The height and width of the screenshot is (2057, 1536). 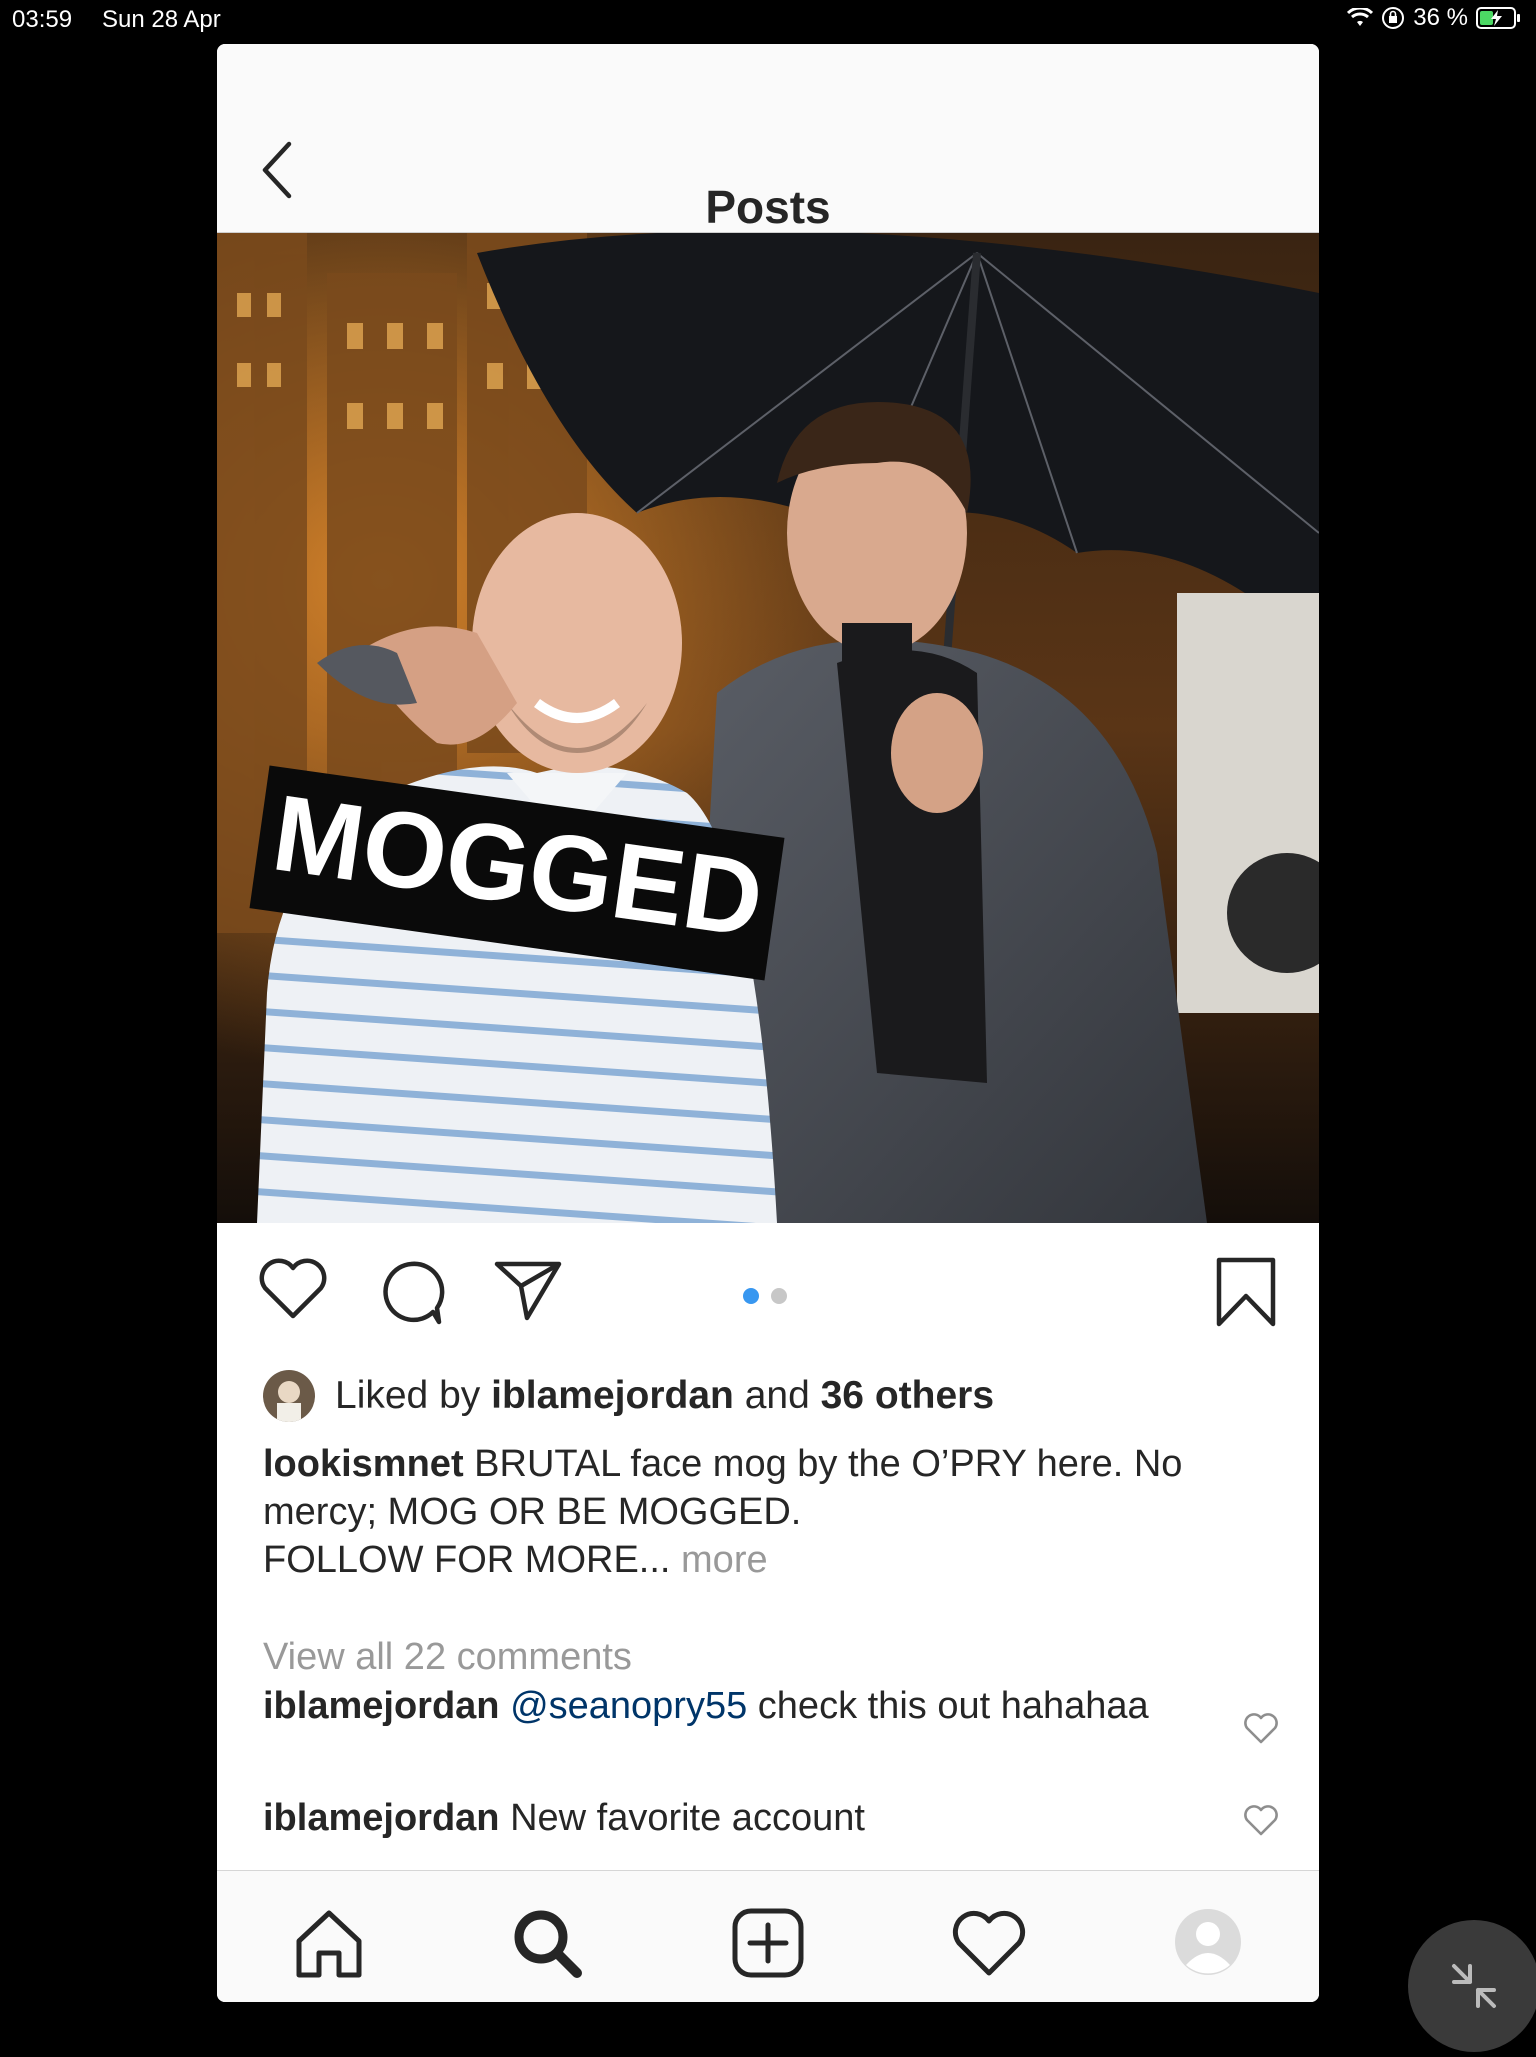 What do you see at coordinates (768, 1943) in the screenshot?
I see `add-post-icon` at bounding box center [768, 1943].